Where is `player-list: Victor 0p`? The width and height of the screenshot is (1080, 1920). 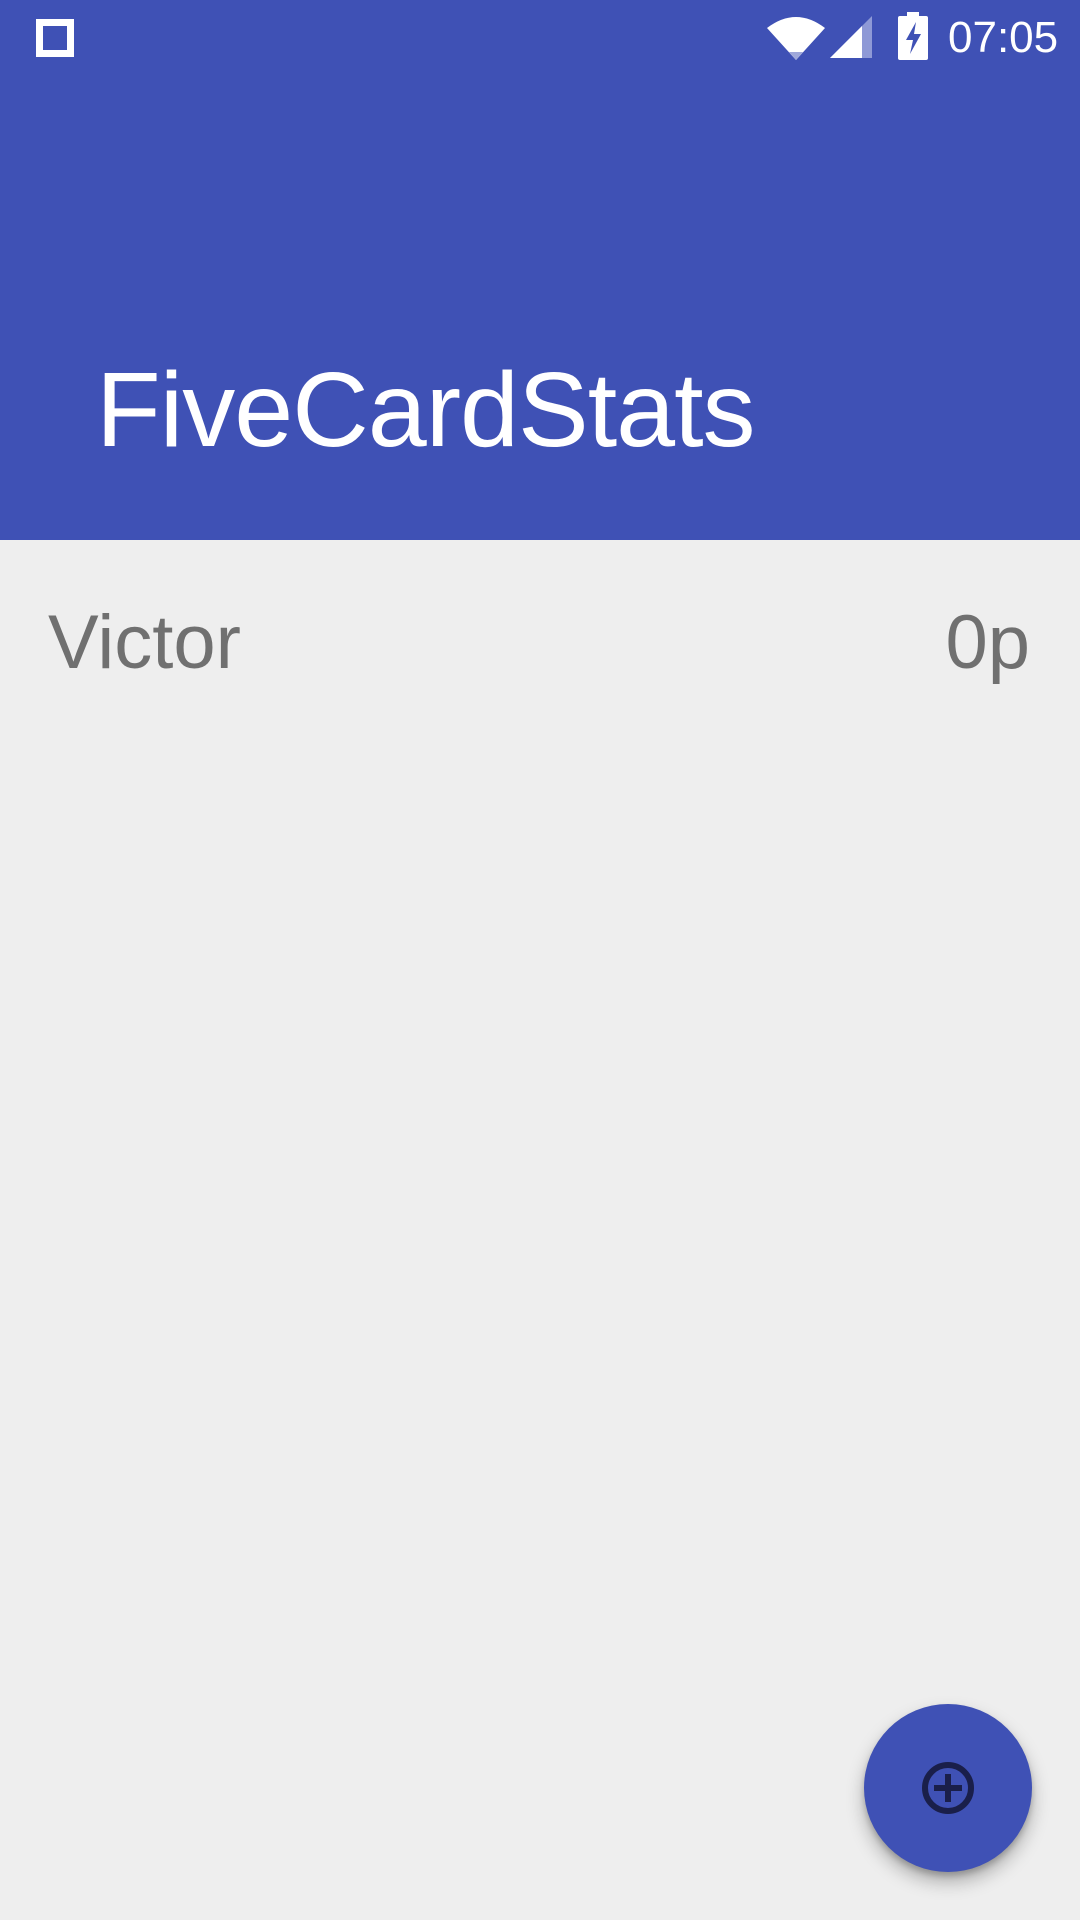
player-list: Victor 0p is located at coordinates (540, 640).